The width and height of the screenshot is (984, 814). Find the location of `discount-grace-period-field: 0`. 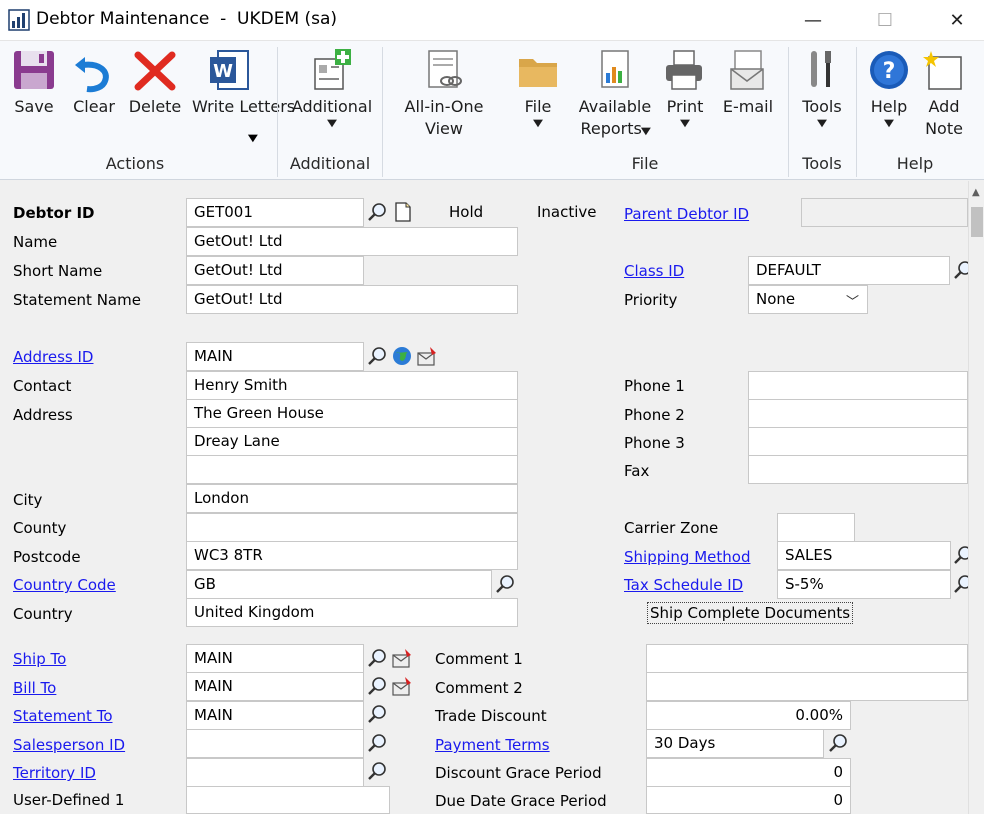

discount-grace-period-field: 0 is located at coordinates (748, 772).